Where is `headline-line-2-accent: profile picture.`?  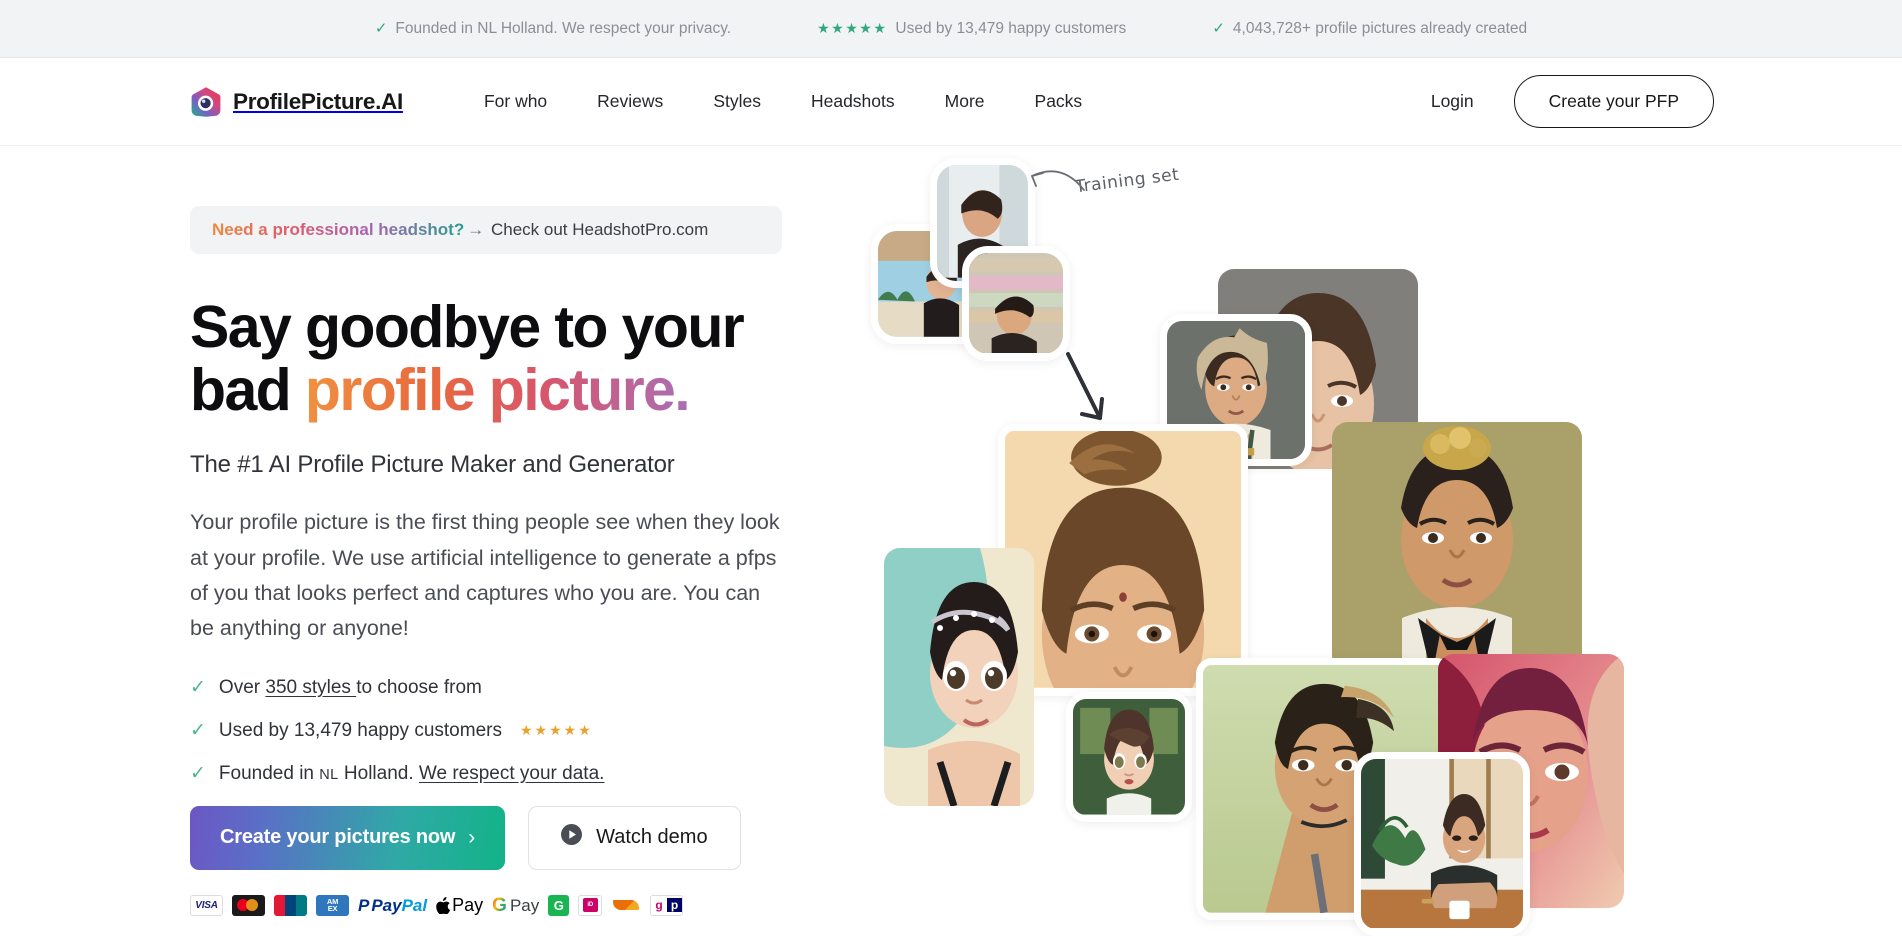 headline-line-2-accent: profile picture. is located at coordinates (497, 389).